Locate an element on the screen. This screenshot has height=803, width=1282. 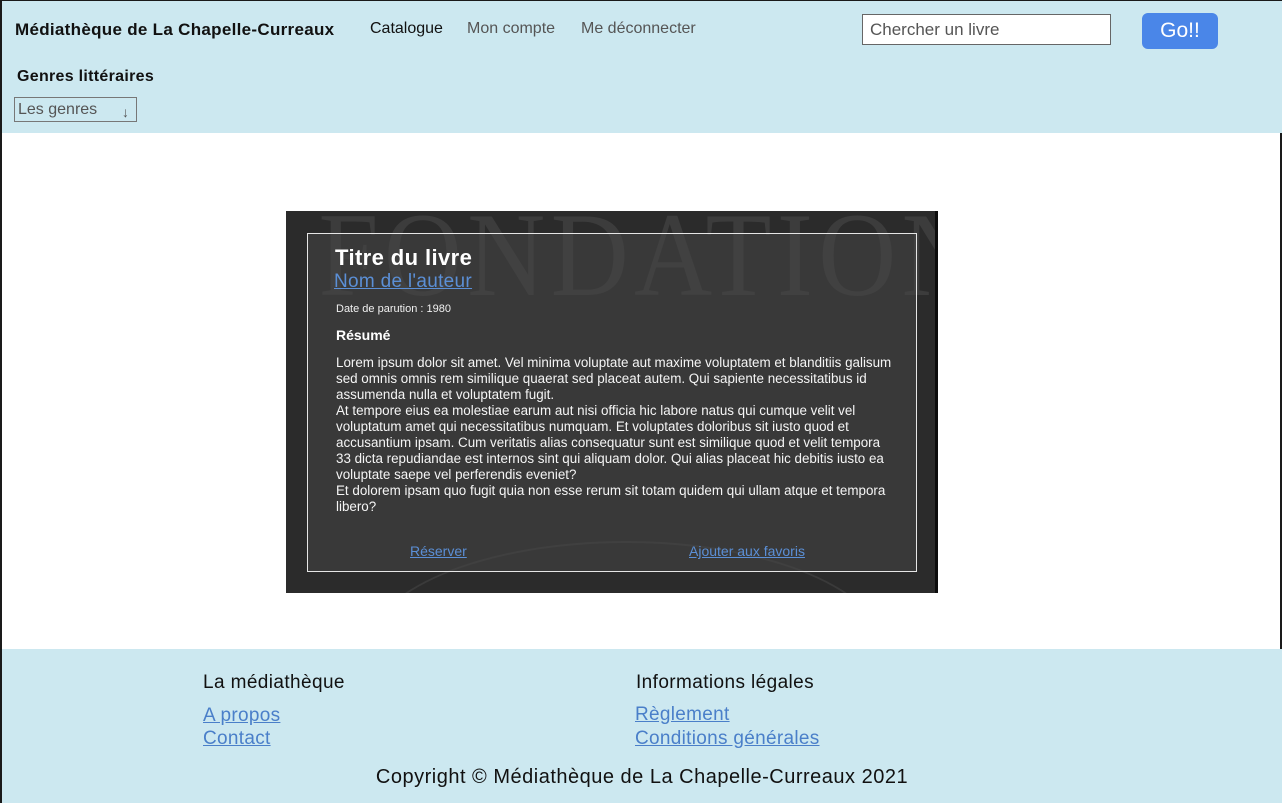
add-favorite-link: Ajouter aux favoris is located at coordinates (747, 551).